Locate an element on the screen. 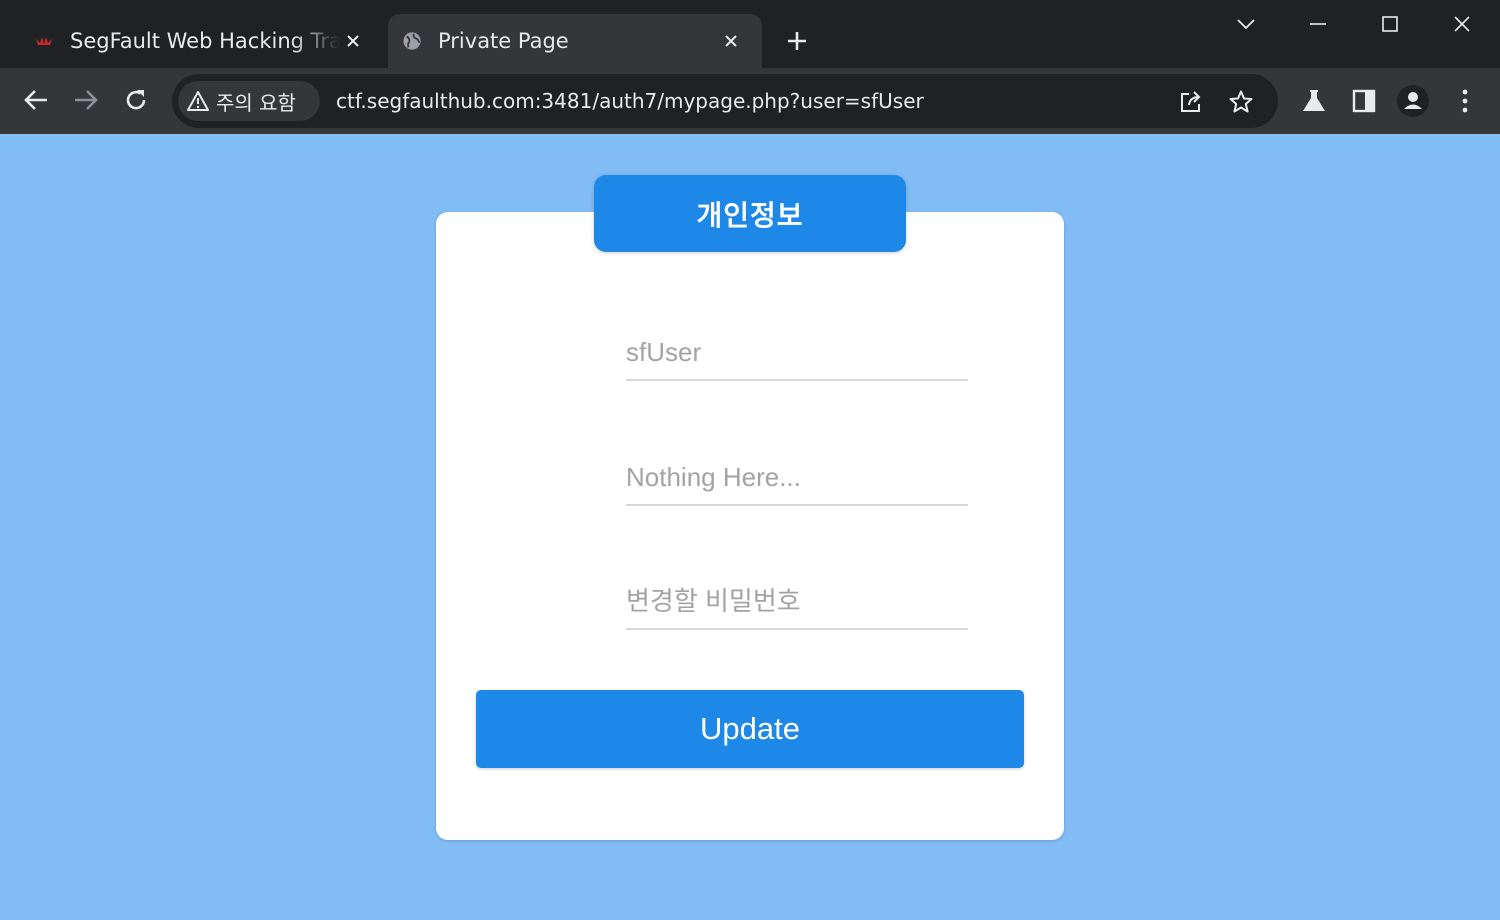 Image resolution: width=1500 pixels, height=920 pixels. tab-private-page: Private Page is located at coordinates (575, 41).